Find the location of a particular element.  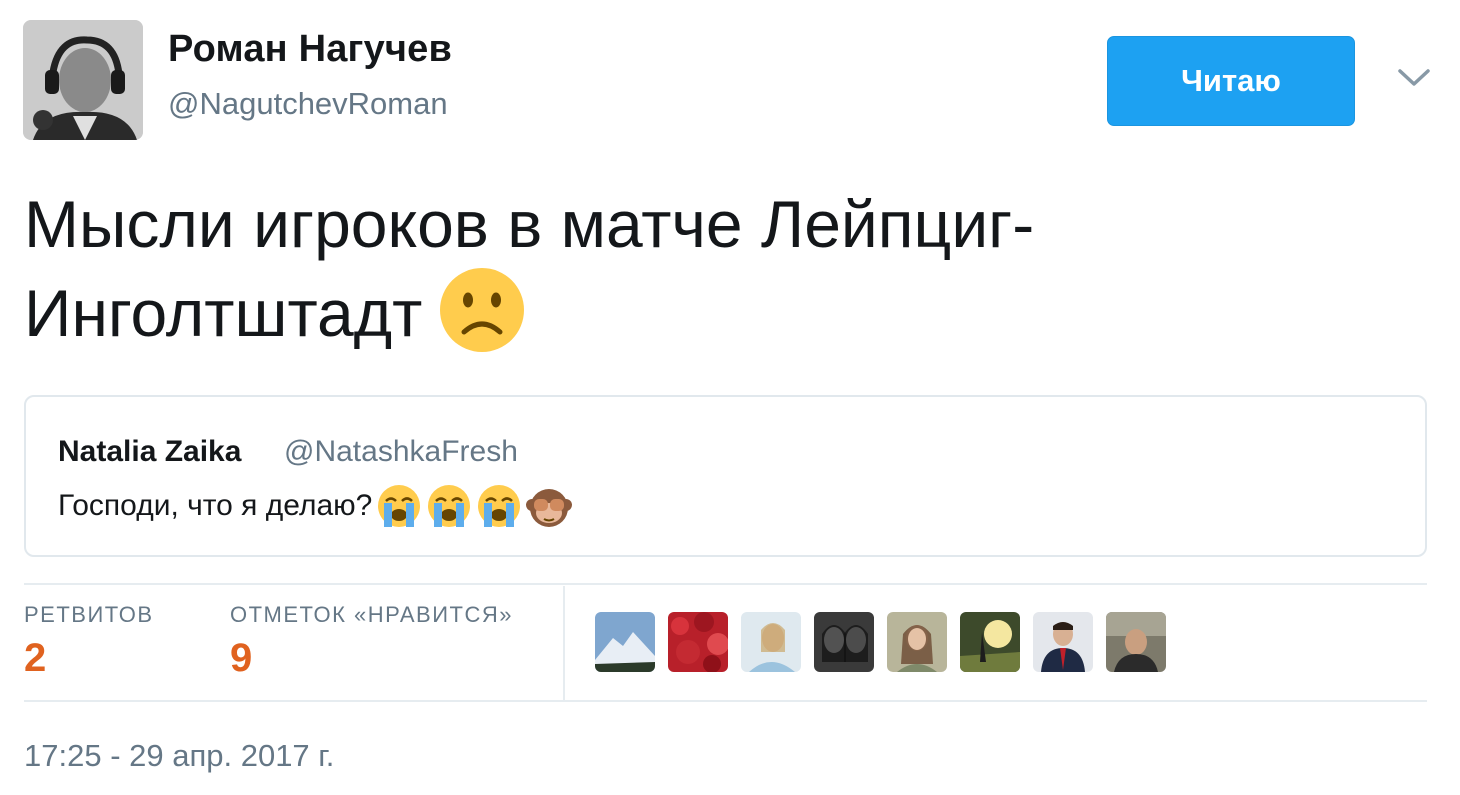

avatar-image is located at coordinates (83, 80).